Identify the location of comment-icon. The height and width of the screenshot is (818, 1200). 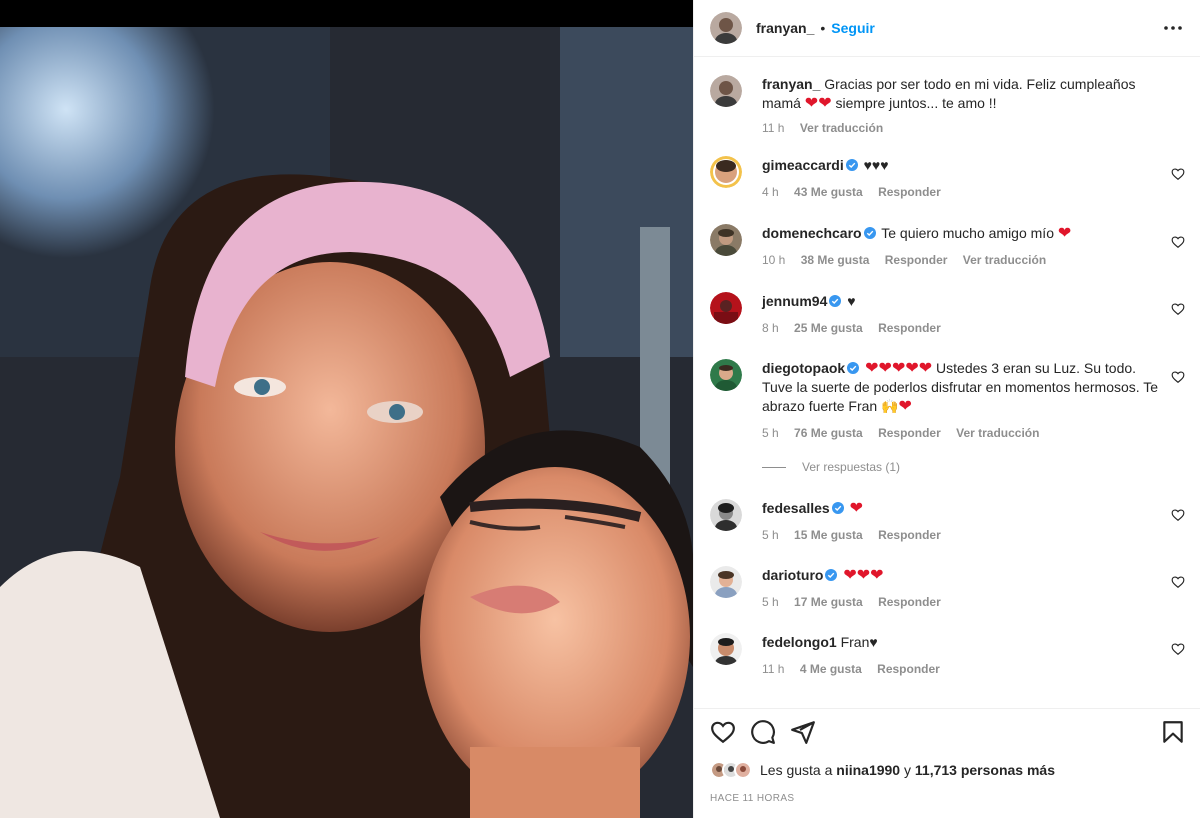
(763, 732).